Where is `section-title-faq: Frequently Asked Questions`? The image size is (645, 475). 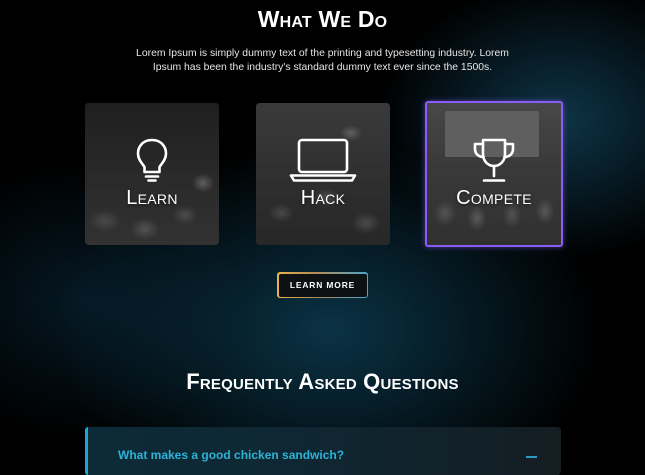 section-title-faq: Frequently Asked Questions is located at coordinates (322, 381).